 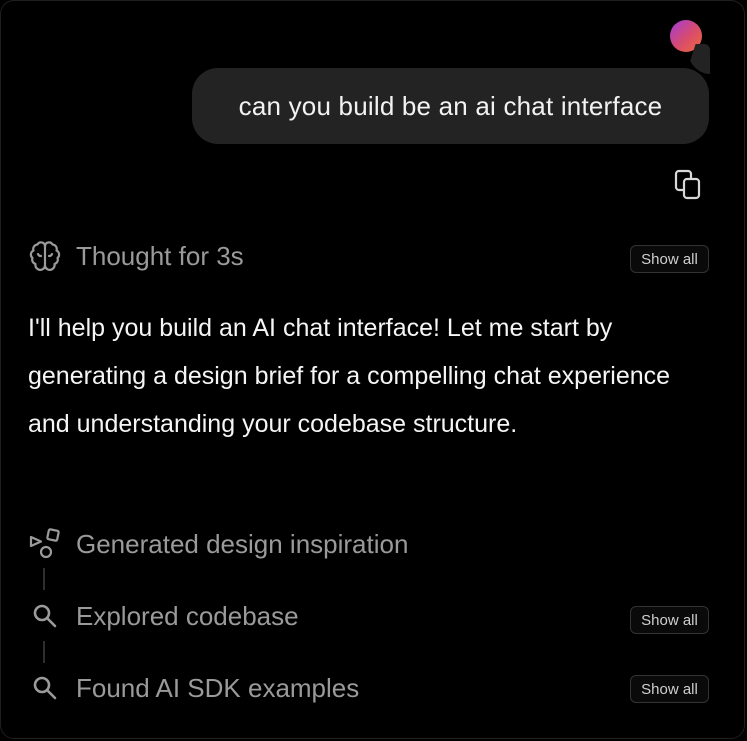 I want to click on thought-row: Thought for 3s, so click(x=136, y=256).